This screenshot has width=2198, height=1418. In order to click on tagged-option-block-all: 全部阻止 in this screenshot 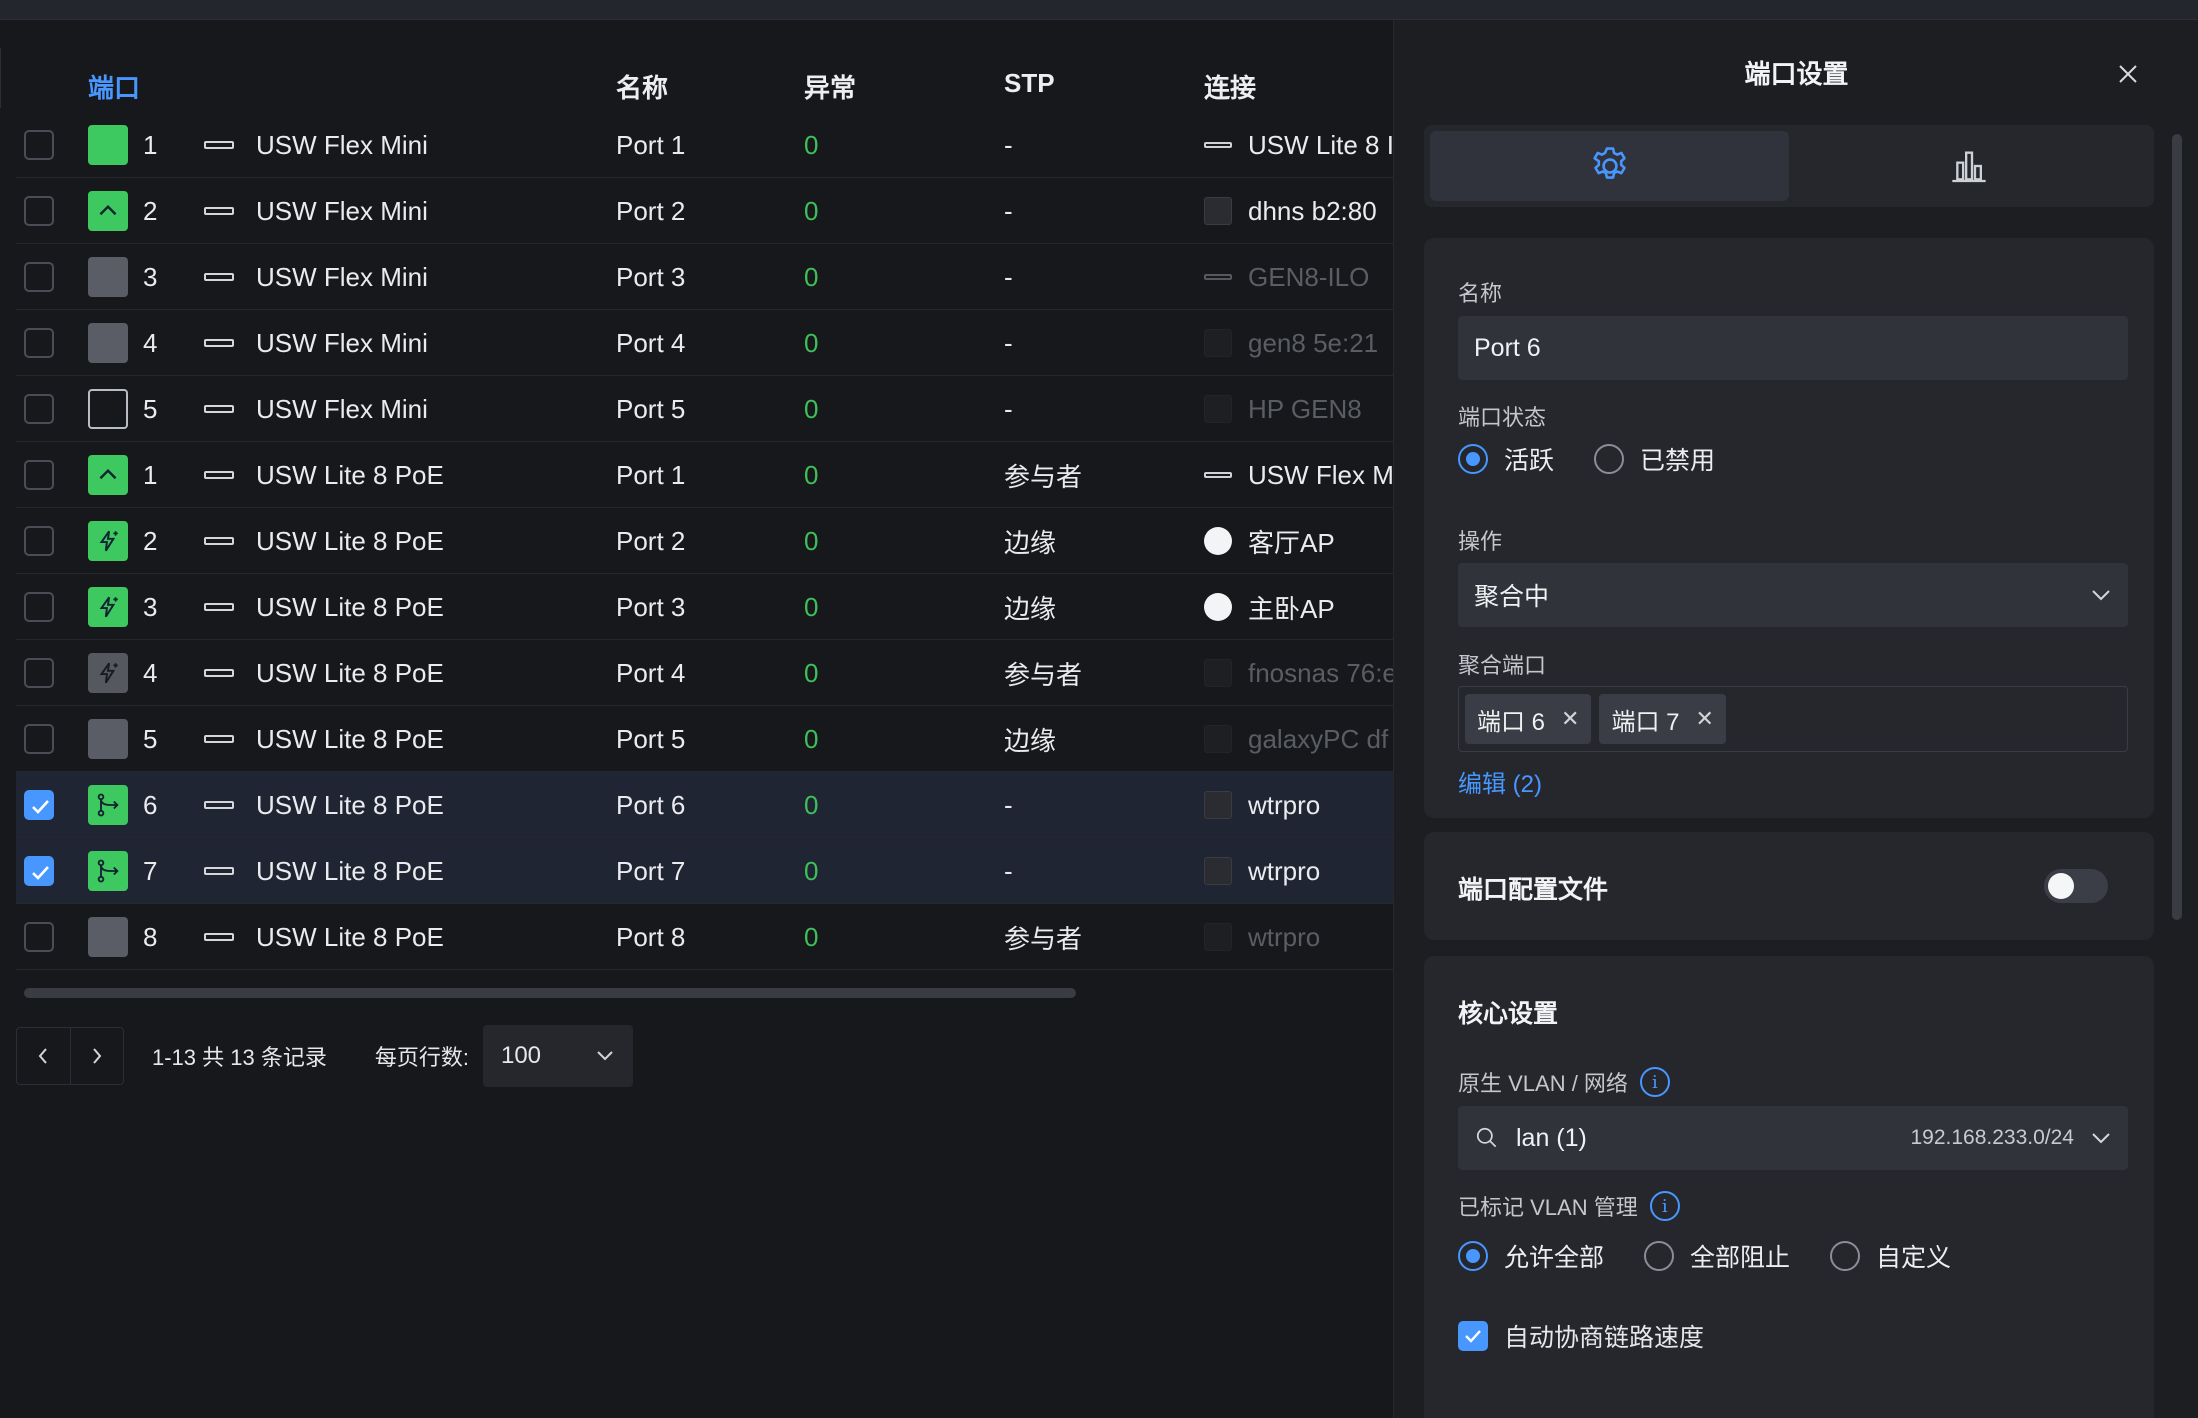, I will do `click(1717, 1256)`.